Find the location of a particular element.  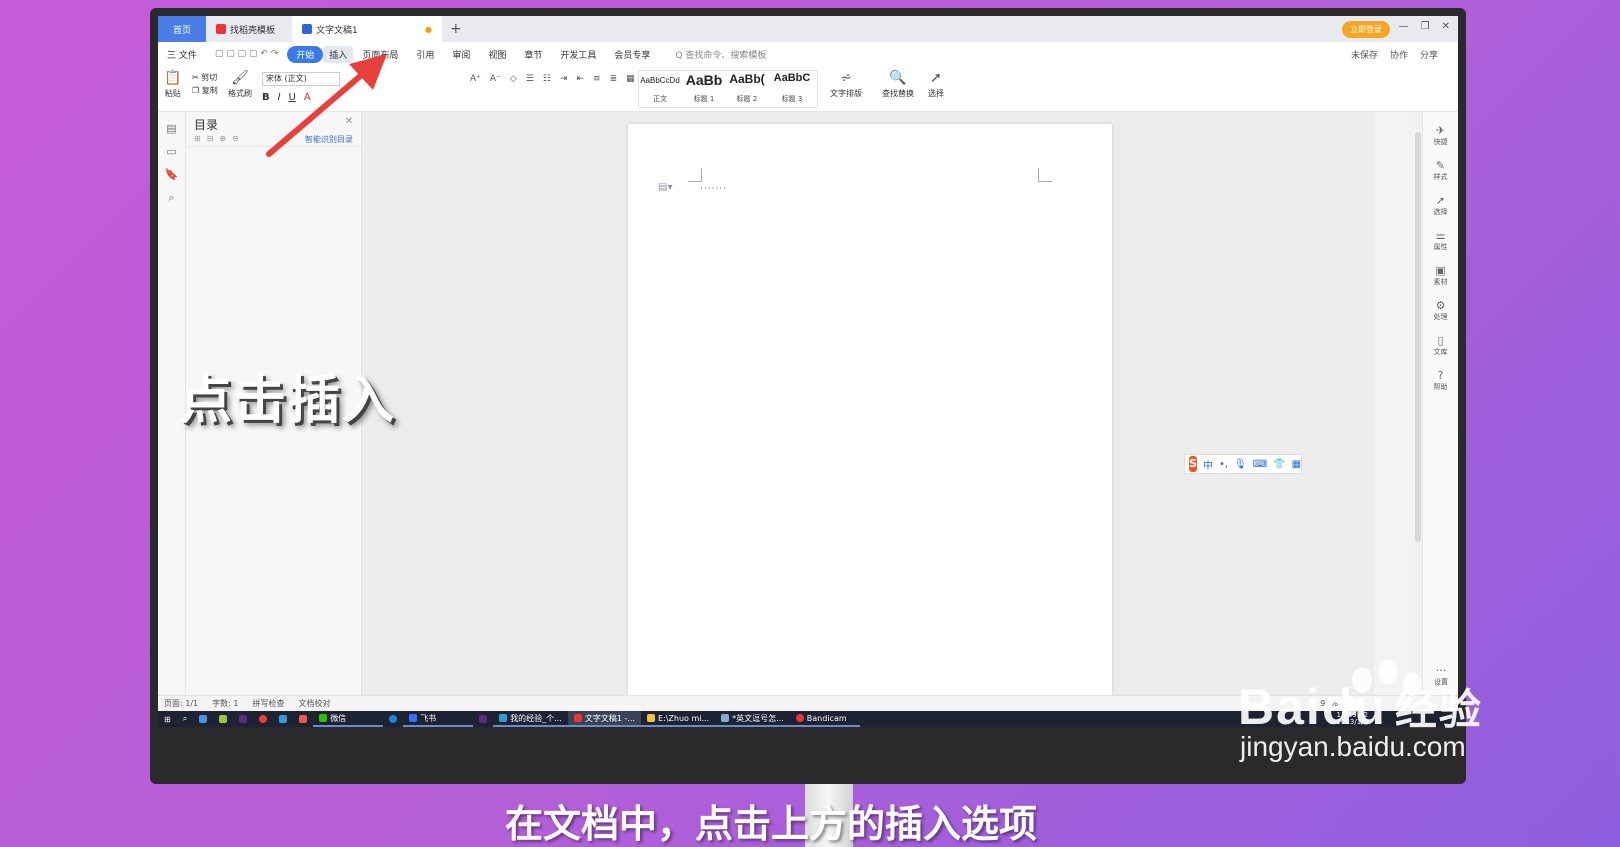

login-button: 立即登录 is located at coordinates (1366, 29).